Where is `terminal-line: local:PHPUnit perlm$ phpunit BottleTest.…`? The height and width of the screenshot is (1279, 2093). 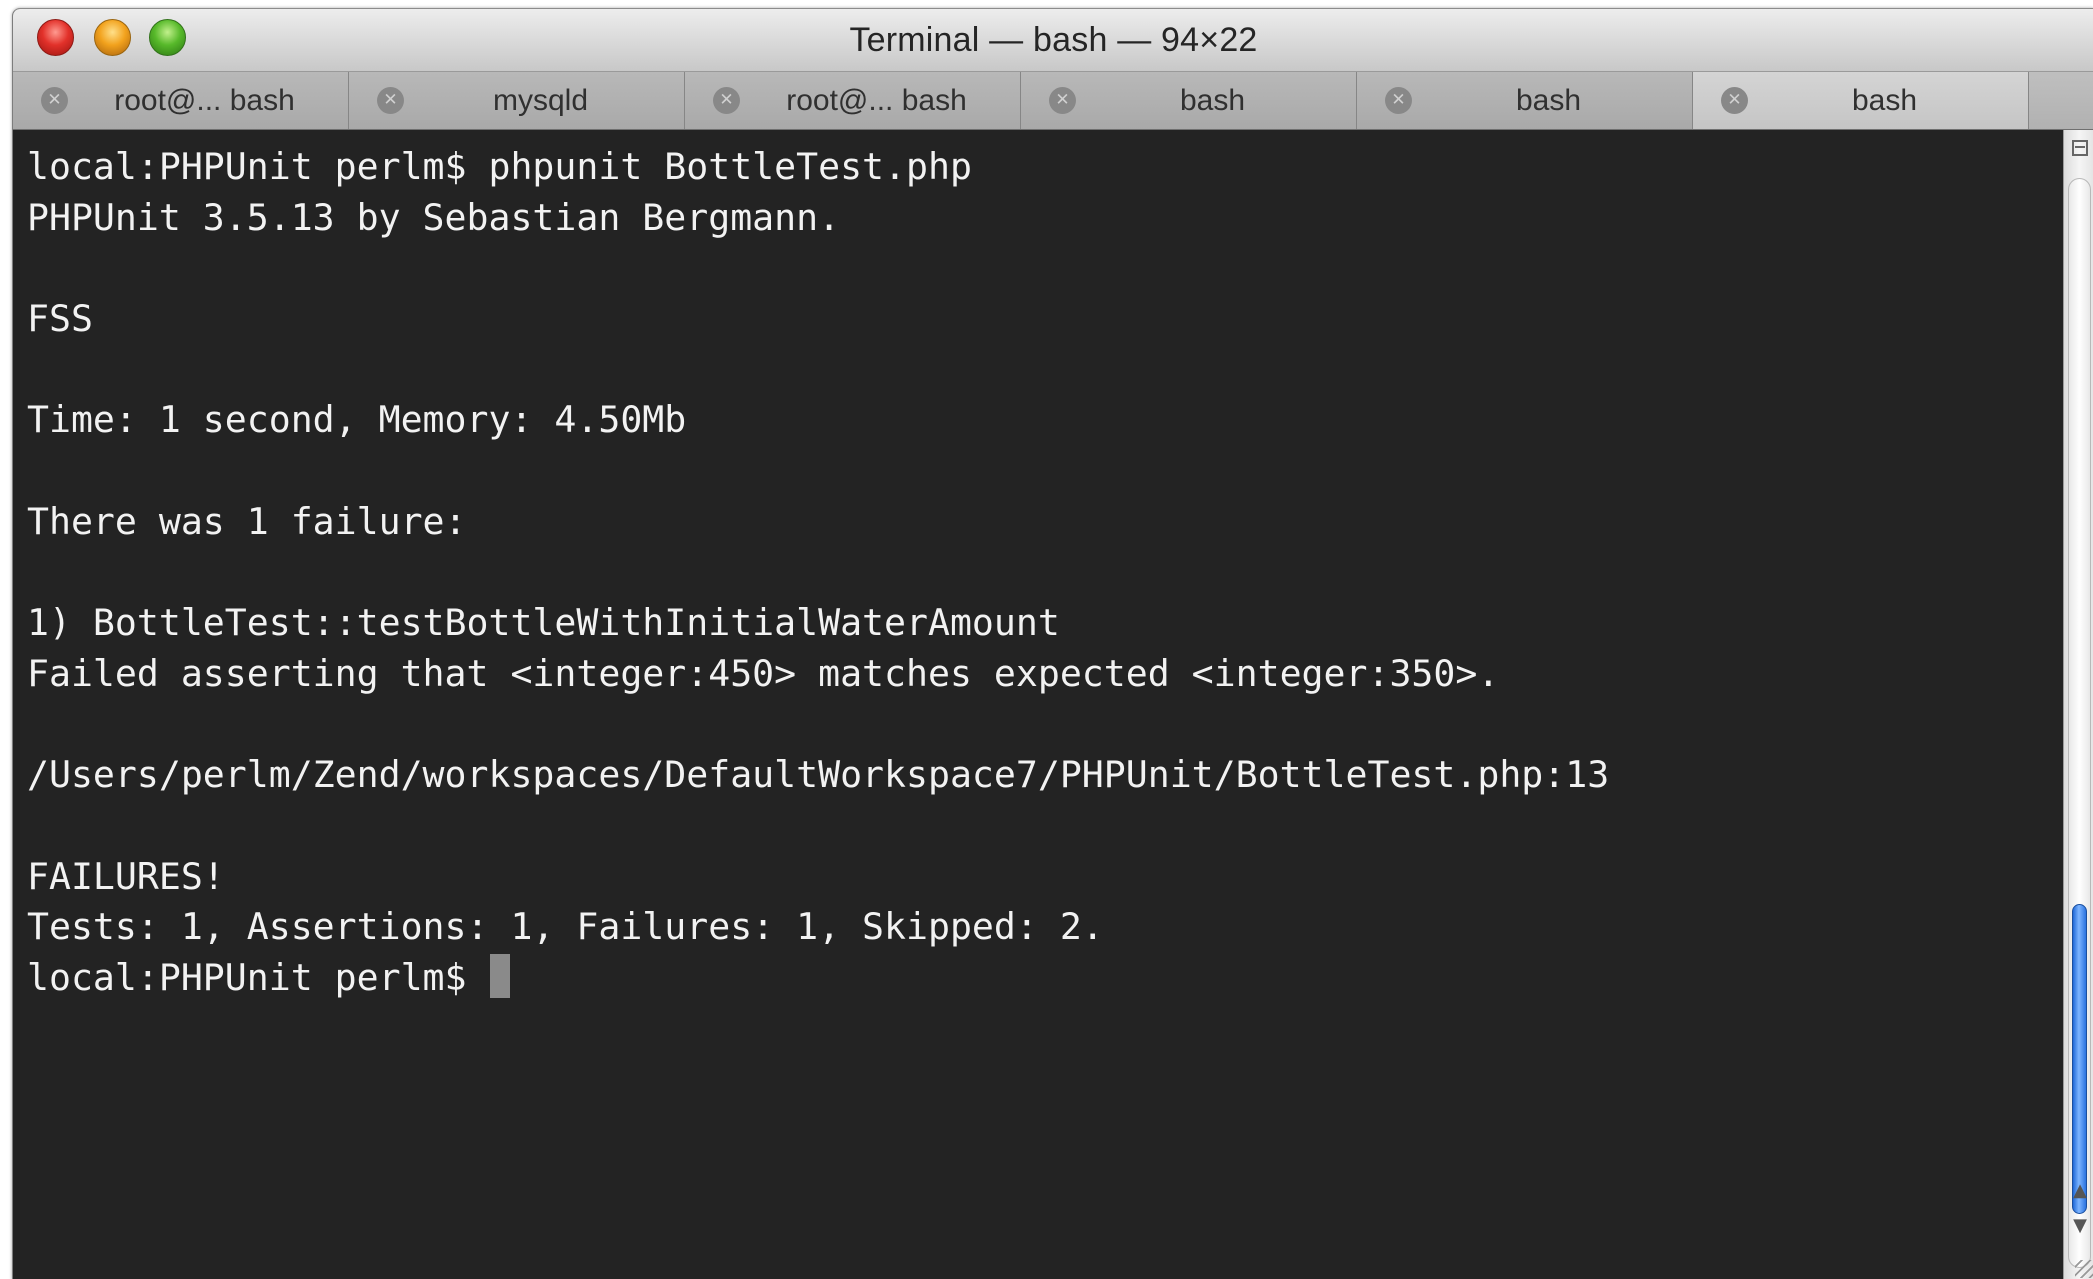 terminal-line: local:PHPUnit perlm$ phpunit BottleTest.… is located at coordinates (499, 166).